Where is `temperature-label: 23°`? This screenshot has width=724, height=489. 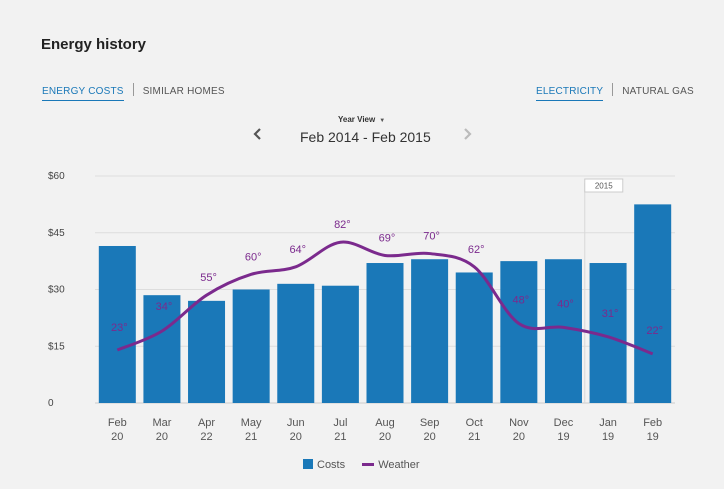
temperature-label: 23° is located at coordinates (119, 328).